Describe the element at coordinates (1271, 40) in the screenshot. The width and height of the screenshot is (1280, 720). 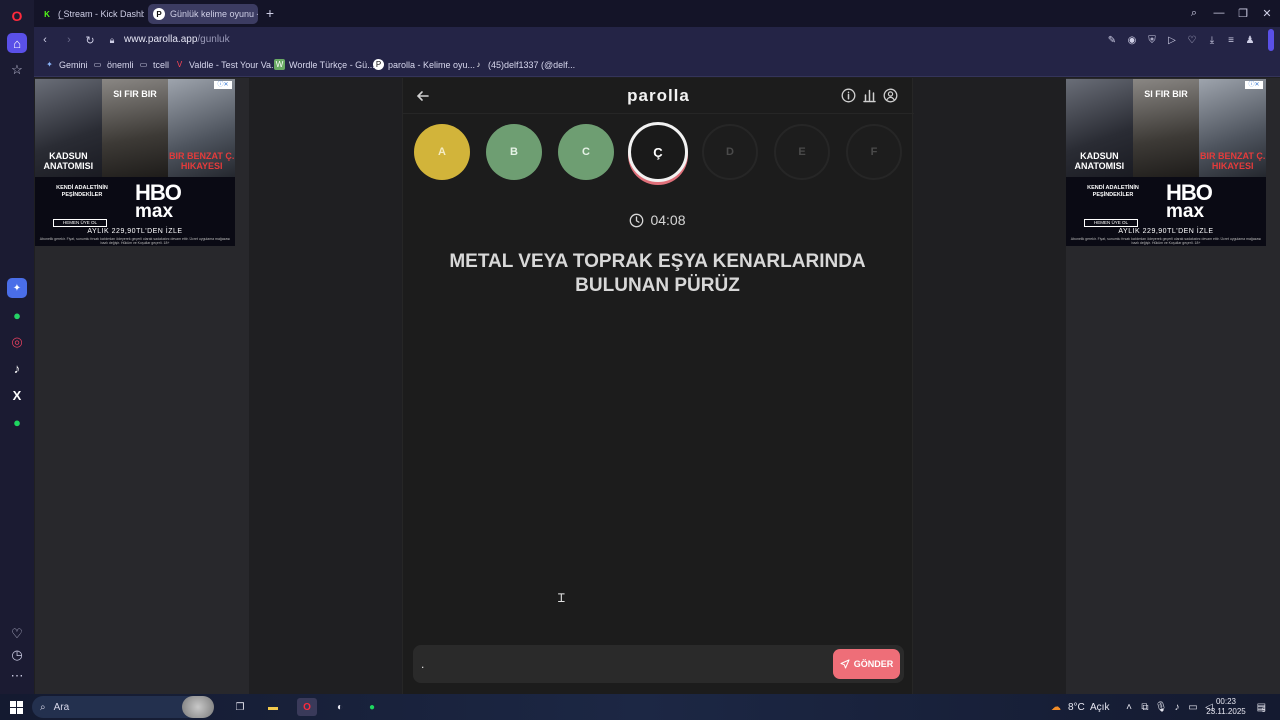
I see `side-panel-icon` at that location.